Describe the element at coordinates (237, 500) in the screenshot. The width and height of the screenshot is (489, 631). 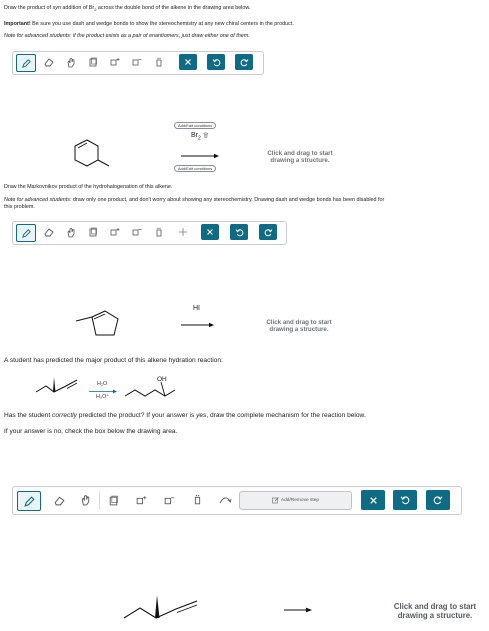
I see `toolbar-3: Add/Remove step` at that location.